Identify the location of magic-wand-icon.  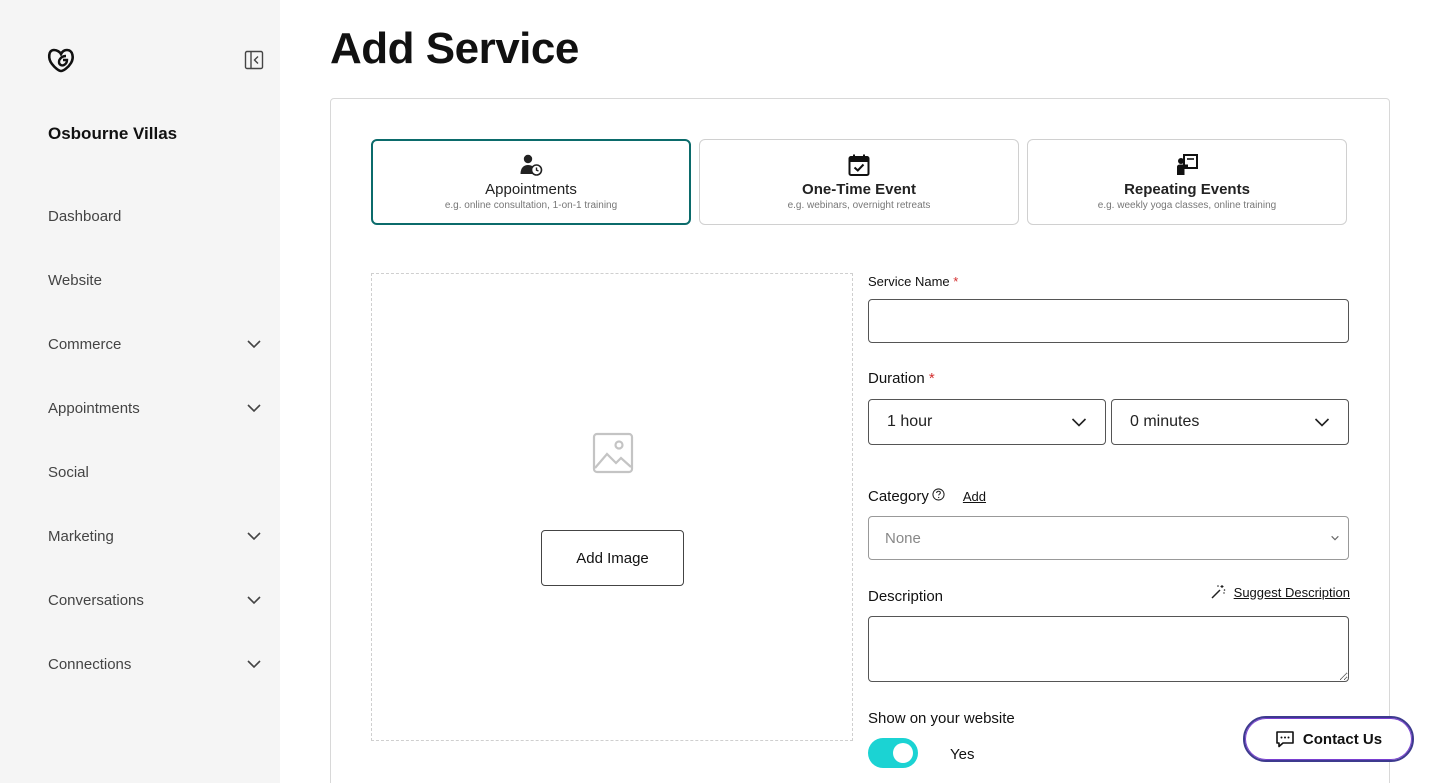
(1218, 592).